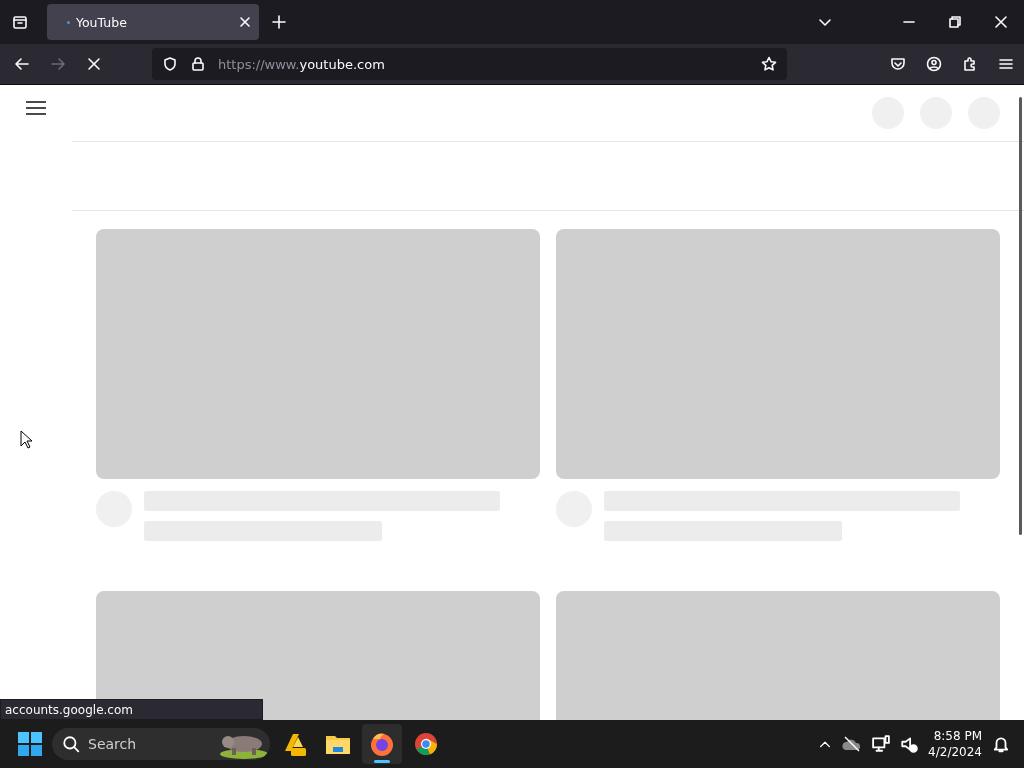  I want to click on shield-icon, so click(170, 64).